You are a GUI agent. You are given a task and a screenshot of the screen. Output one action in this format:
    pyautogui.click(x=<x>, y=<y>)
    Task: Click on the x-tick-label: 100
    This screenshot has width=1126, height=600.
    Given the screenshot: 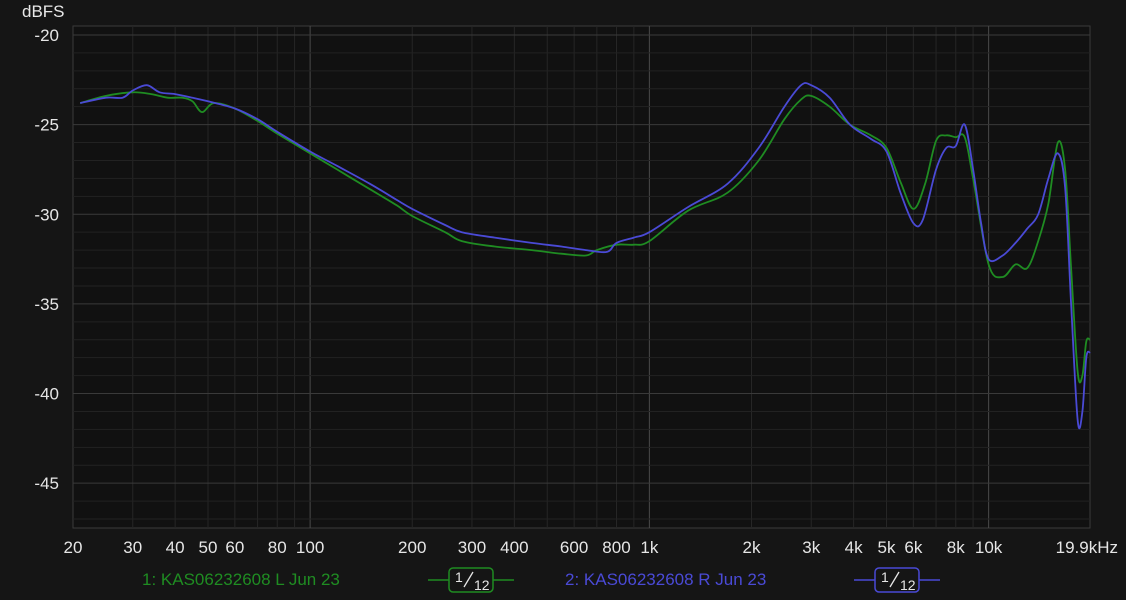 What is the action you would take?
    pyautogui.click(x=310, y=547)
    